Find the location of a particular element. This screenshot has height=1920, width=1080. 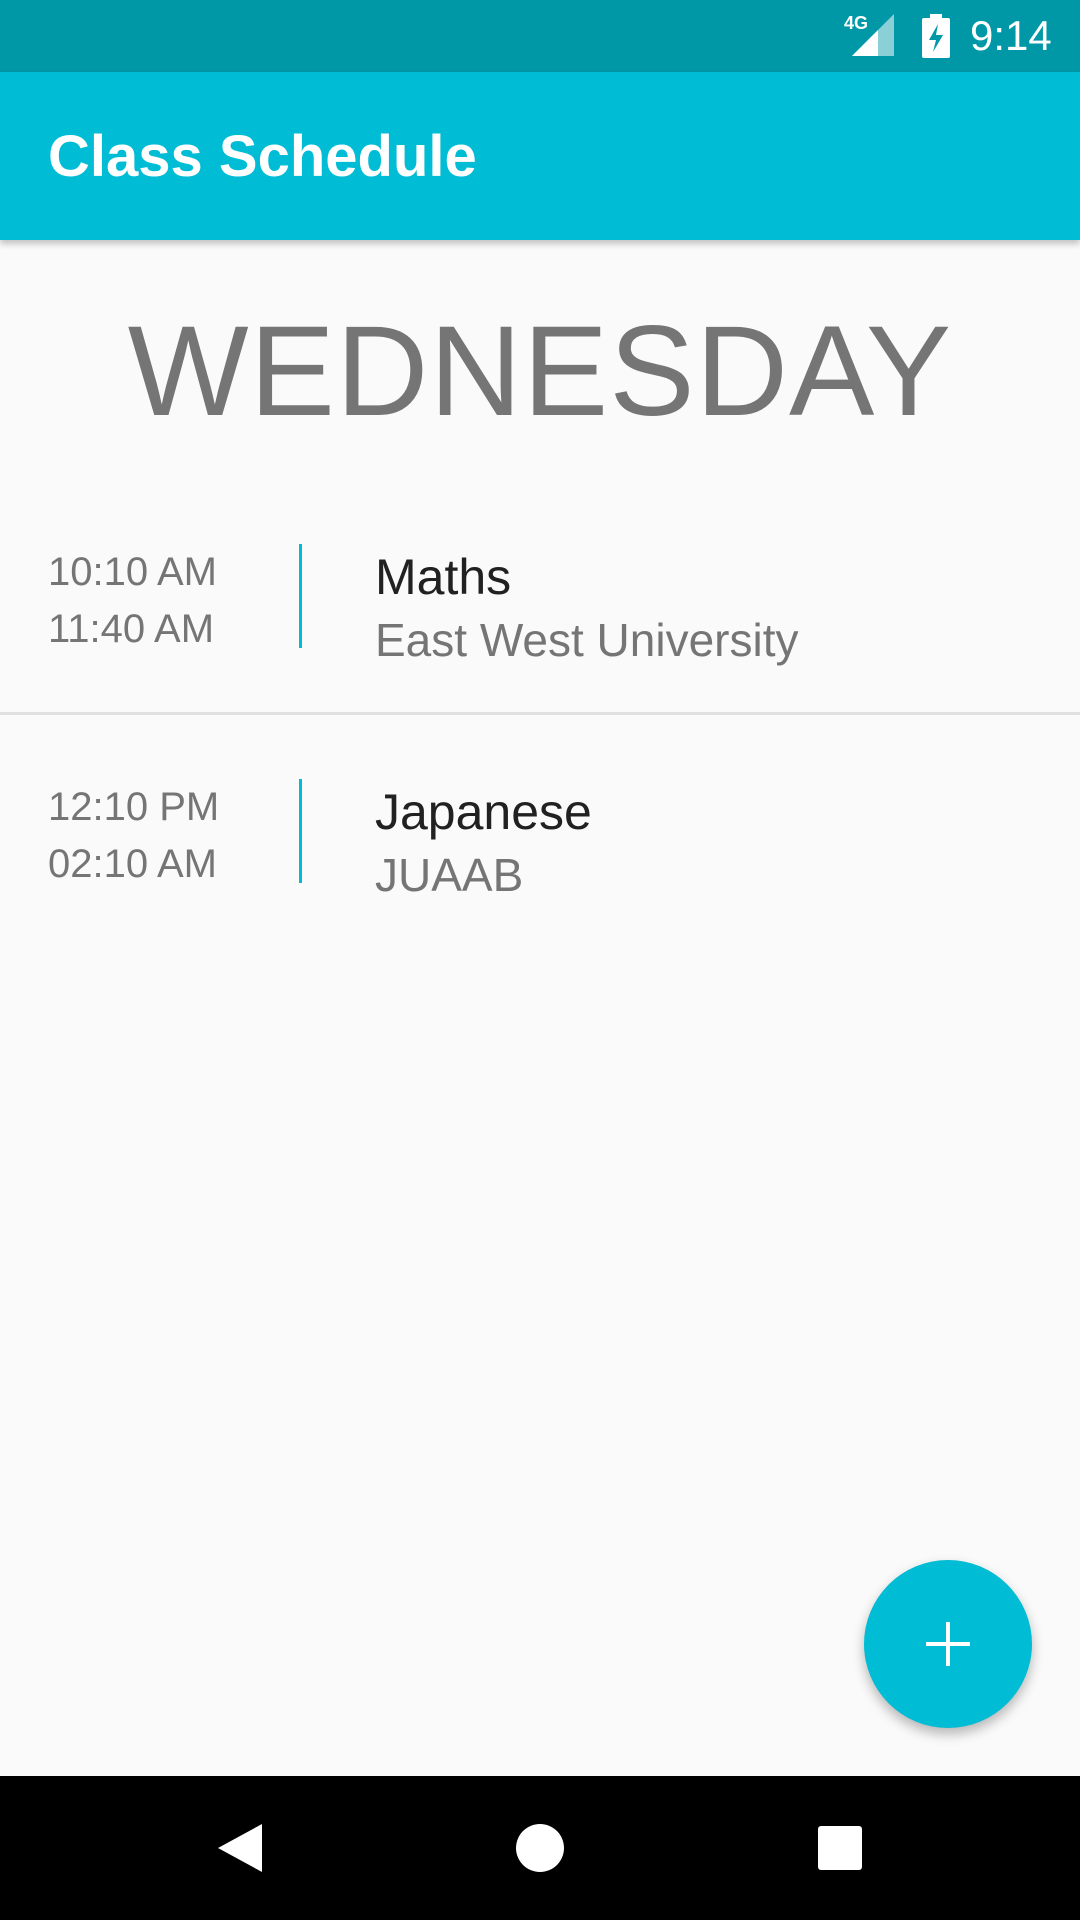

class-start-time: 10:10 AM is located at coordinates (133, 572).